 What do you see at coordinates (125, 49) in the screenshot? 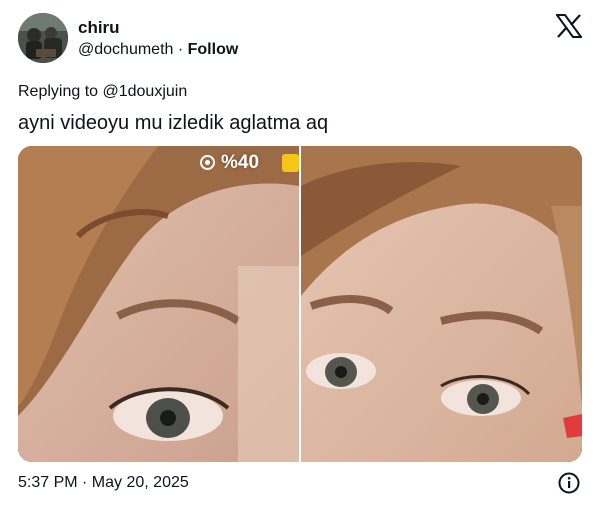
I see `author-handle: @dochumeth` at bounding box center [125, 49].